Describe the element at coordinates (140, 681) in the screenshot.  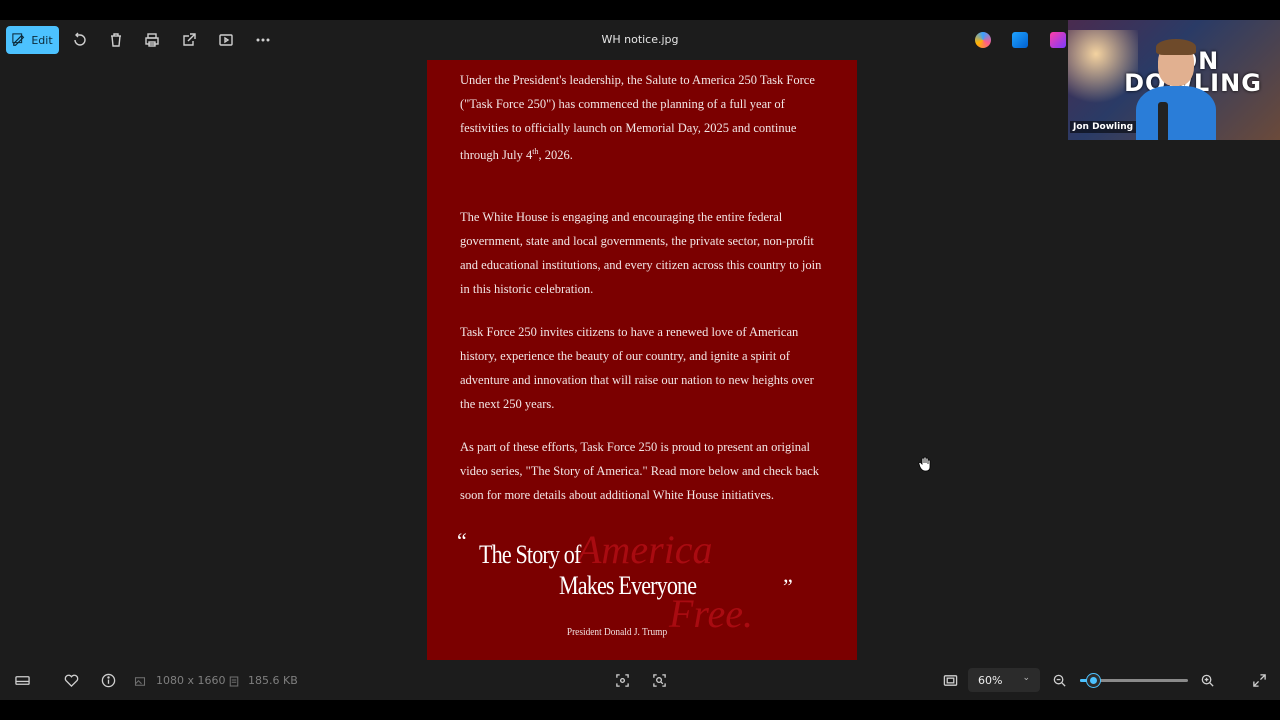
I see `dimensions-icon` at that location.